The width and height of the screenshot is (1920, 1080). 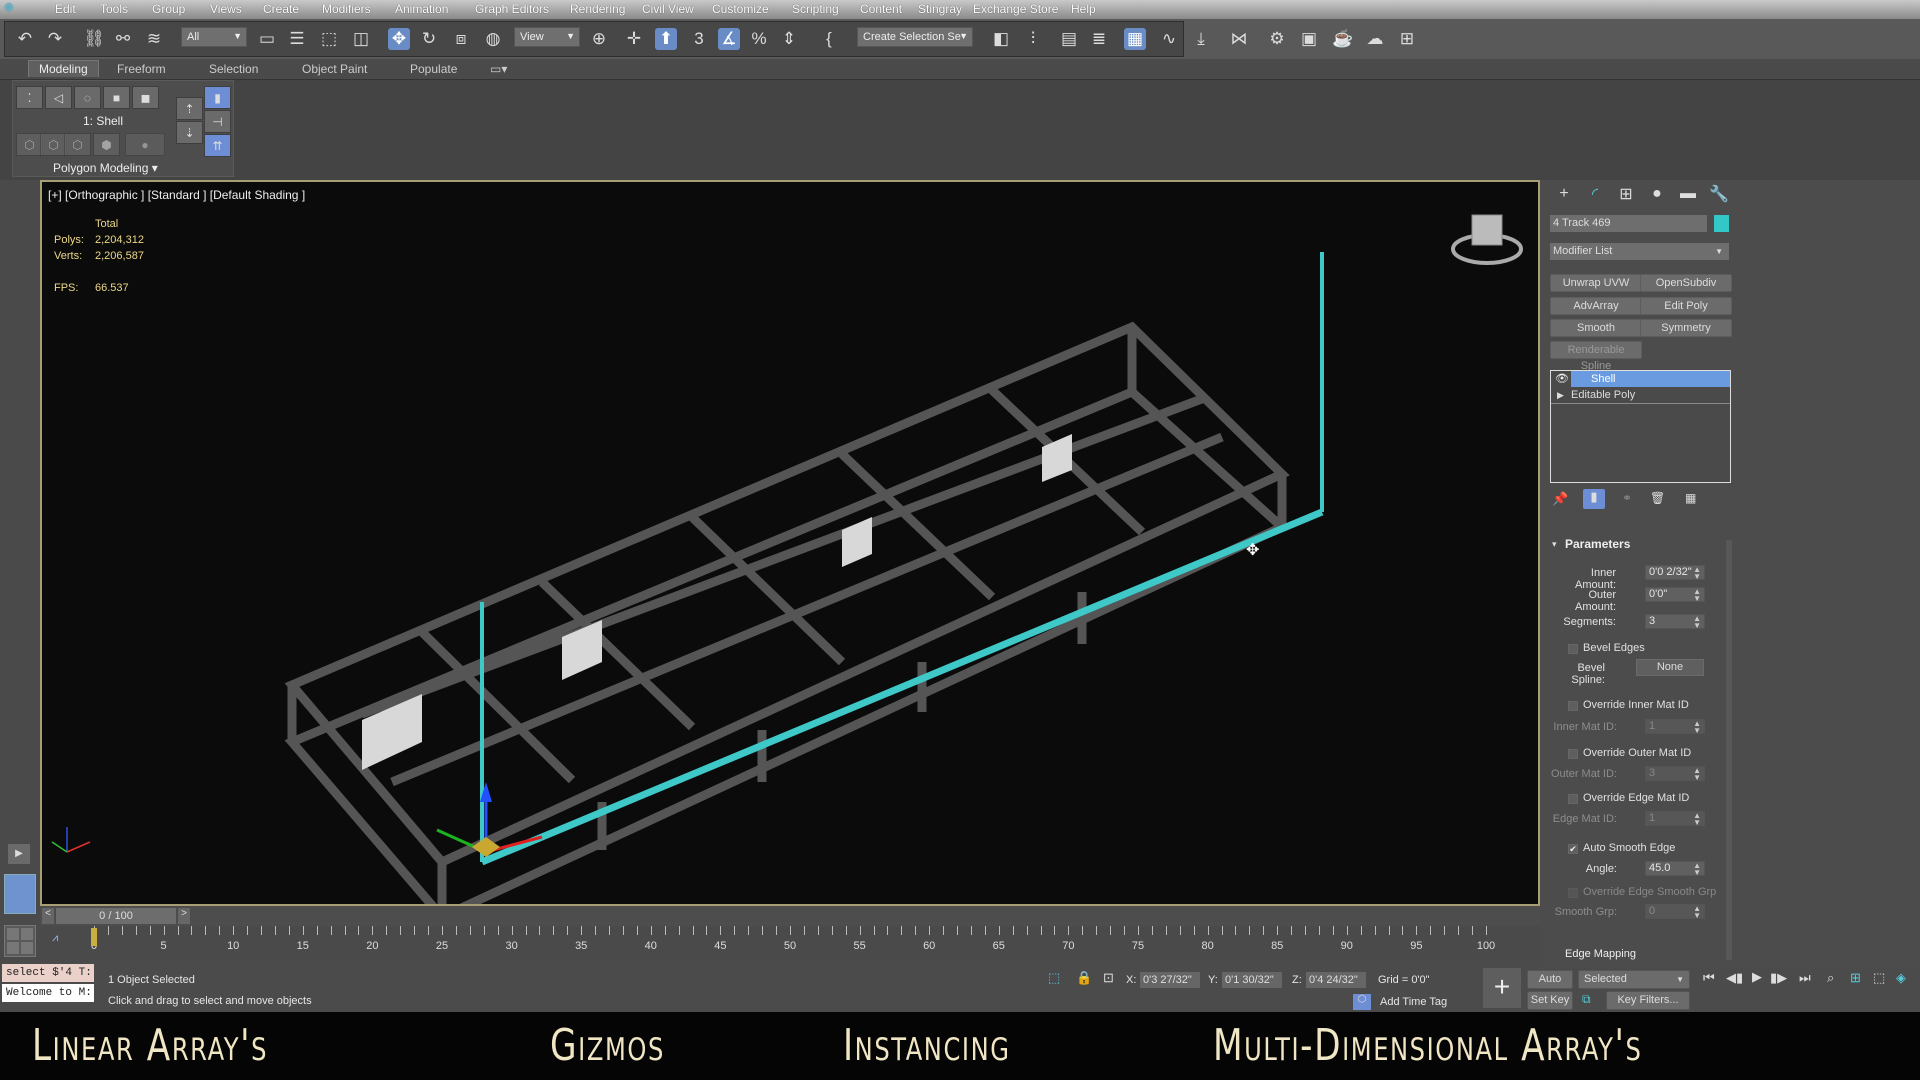 What do you see at coordinates (145, 144) in the screenshot?
I see `soft-selection-icon: ●` at bounding box center [145, 144].